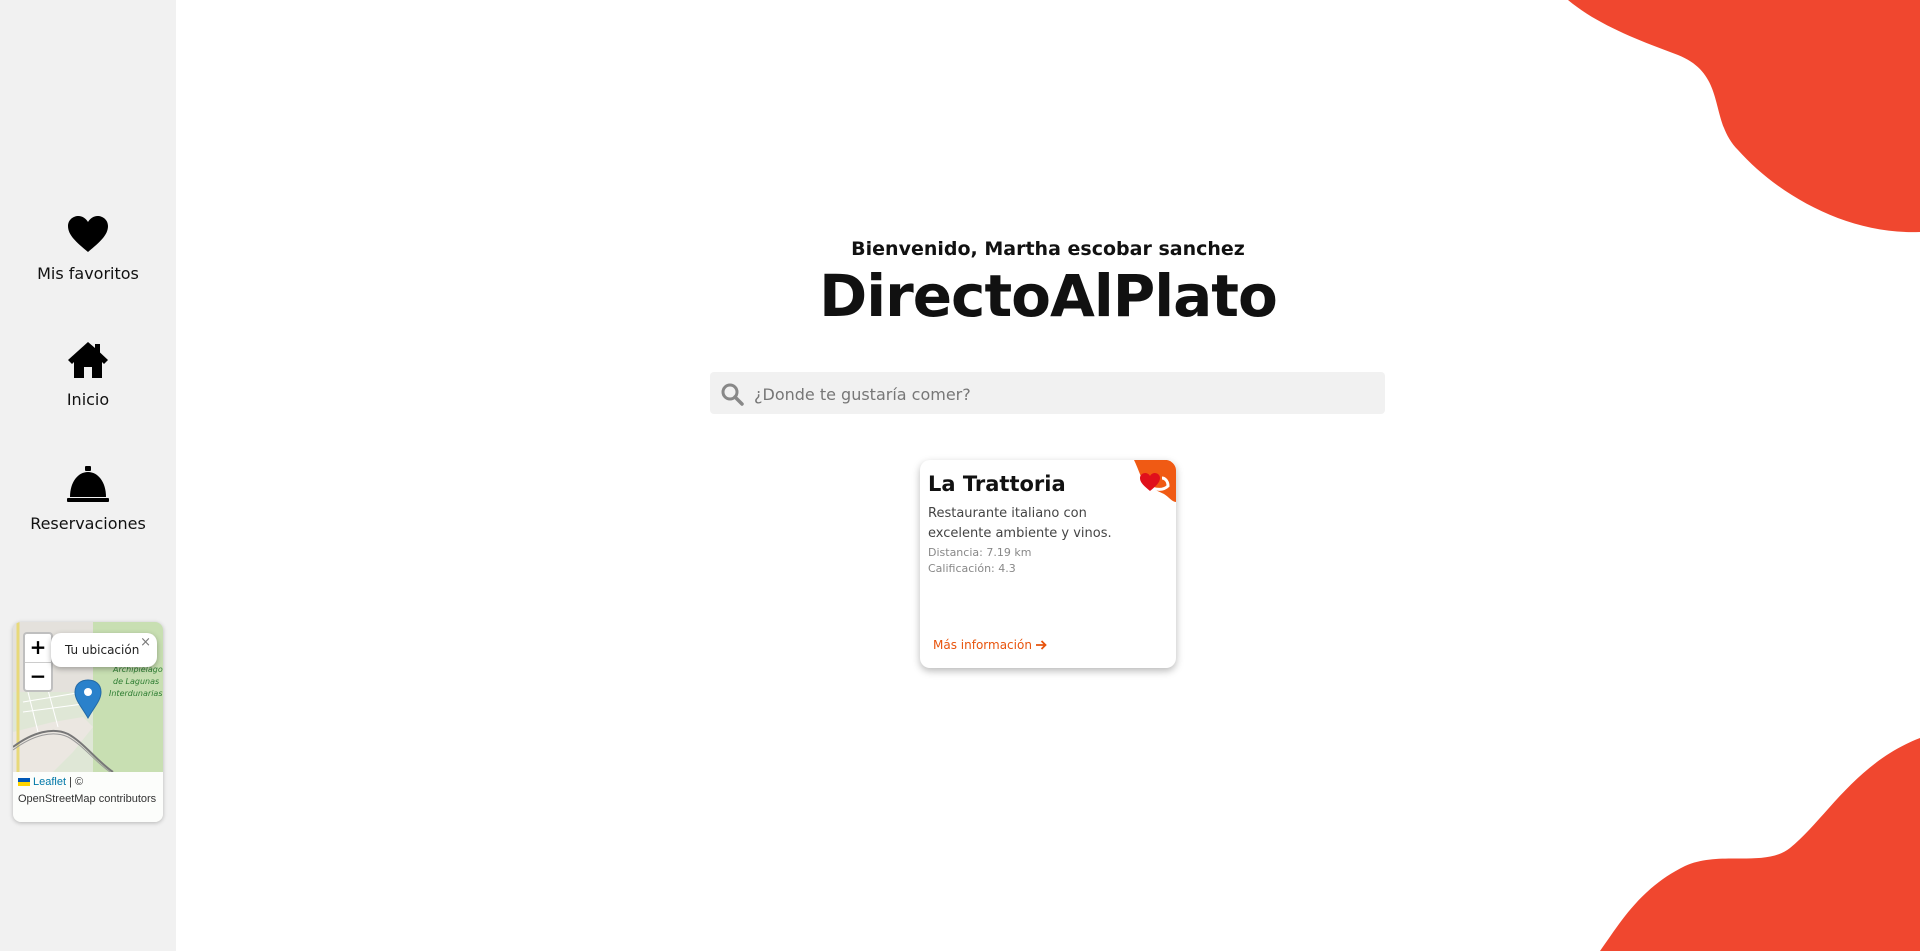 This screenshot has height=951, width=1920. I want to click on bell-icon, so click(88, 484).